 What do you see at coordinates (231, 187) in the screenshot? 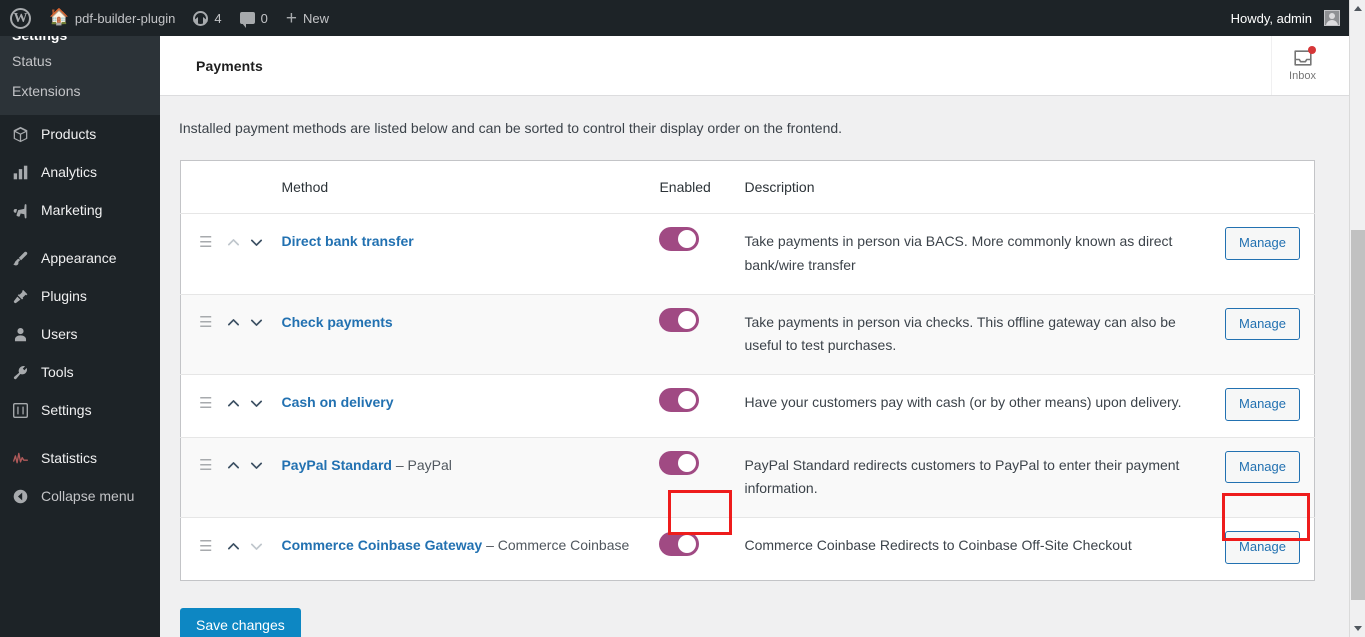
I see `column-header-sort` at bounding box center [231, 187].